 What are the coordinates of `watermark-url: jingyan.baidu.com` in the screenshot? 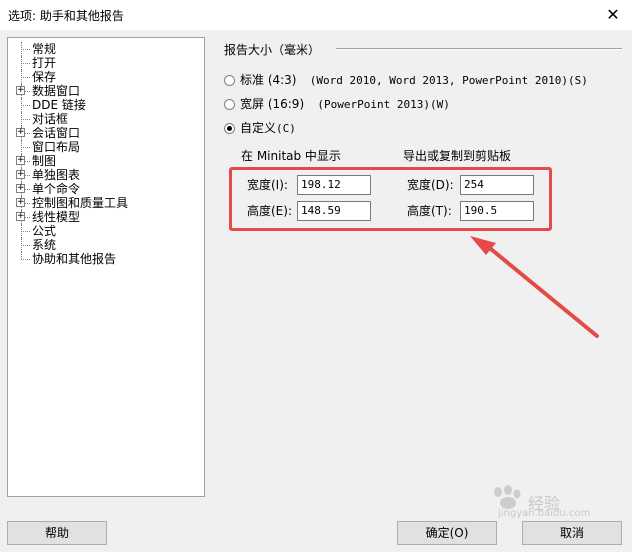 It's located at (544, 513).